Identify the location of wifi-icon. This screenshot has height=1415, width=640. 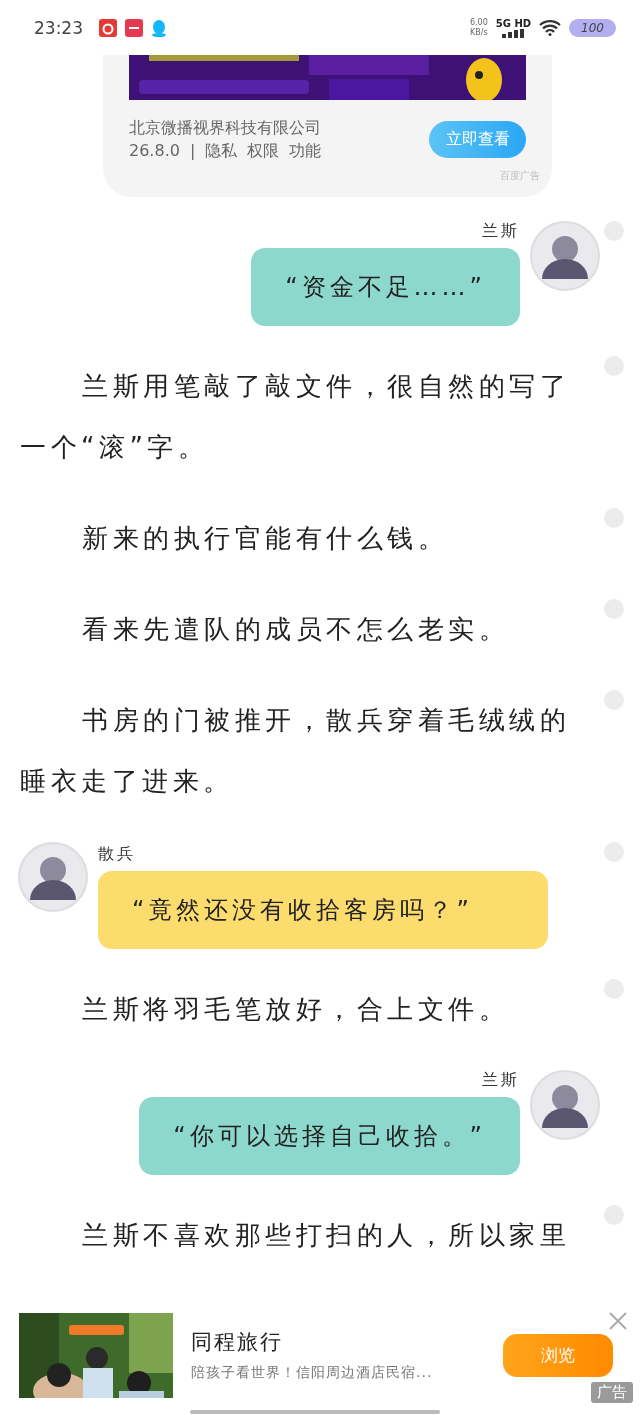
(550, 27).